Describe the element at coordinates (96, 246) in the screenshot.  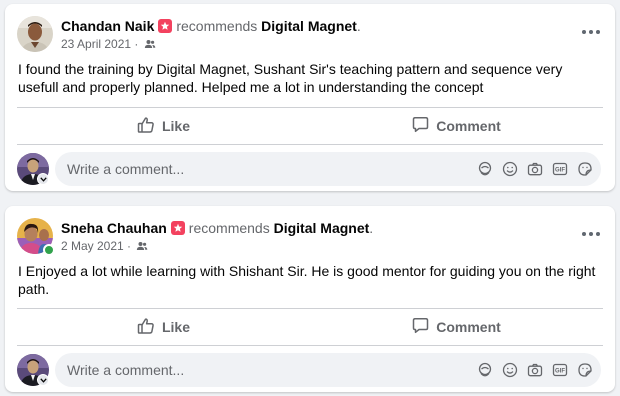
I see `post-date: 2 May 2021 ·` at that location.